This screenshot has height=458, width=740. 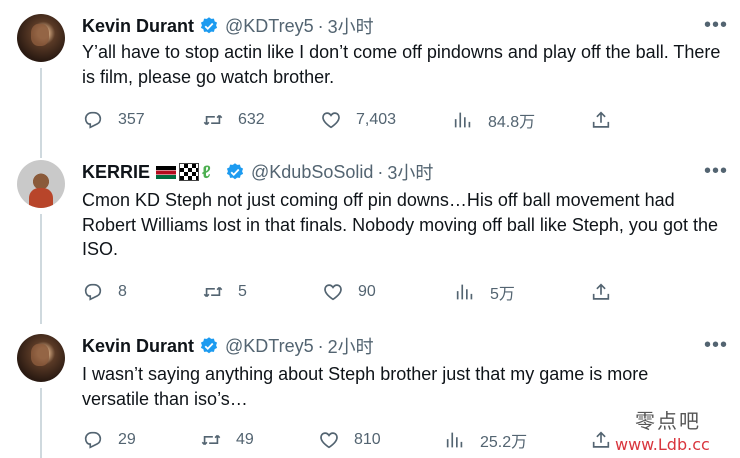 I want to click on retweet-button: 49, so click(x=227, y=440).